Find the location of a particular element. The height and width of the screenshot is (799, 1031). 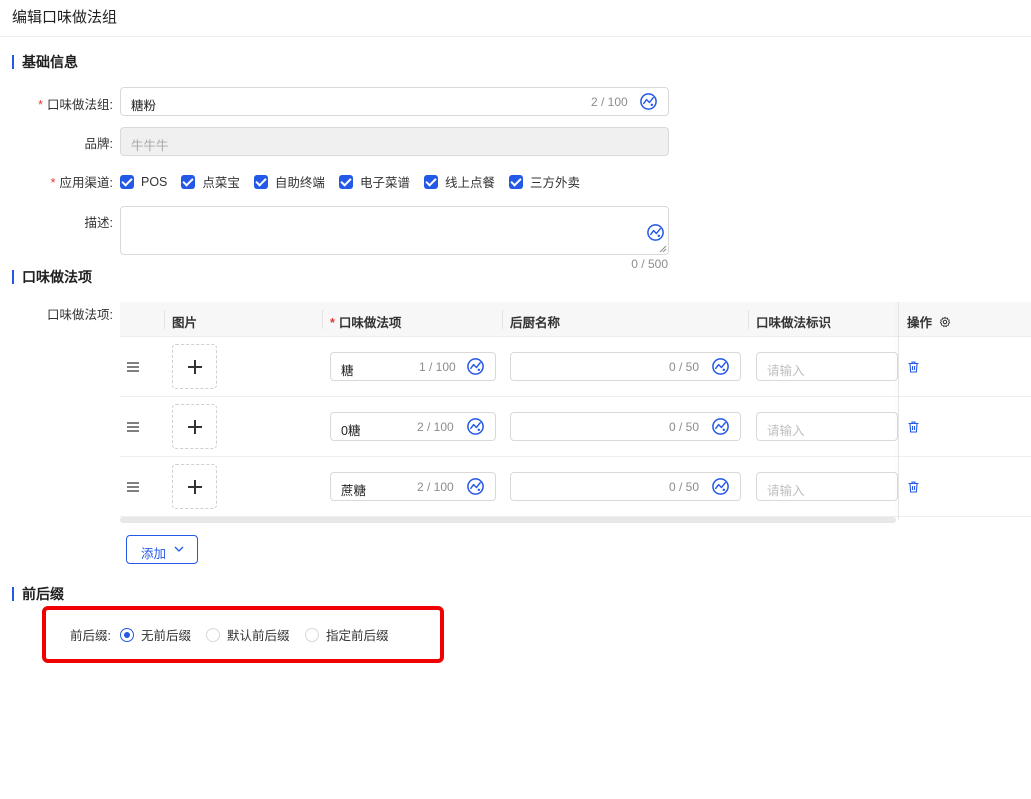

affix-label: 前后缀: is located at coordinates (90, 636).